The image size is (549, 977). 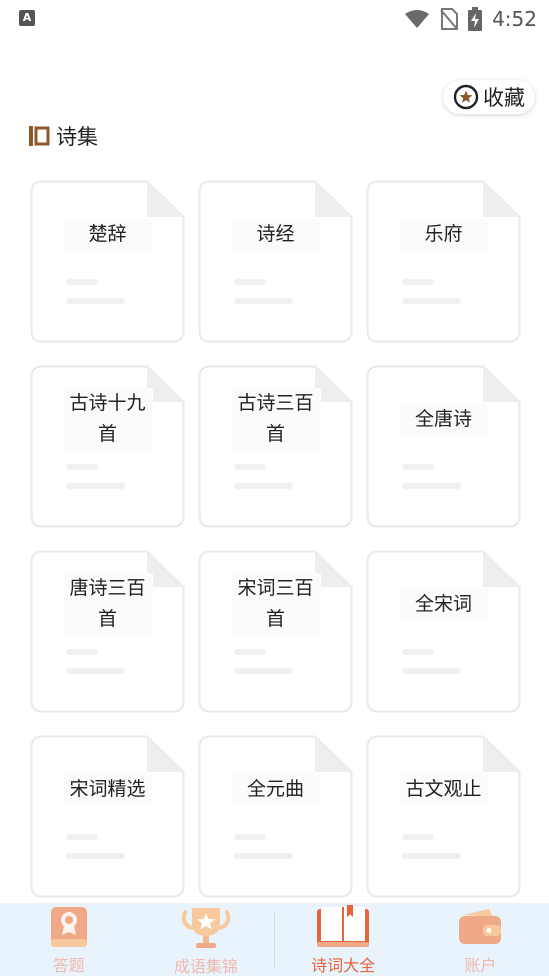 I want to click on collection-card: 古诗三百首, so click(x=275, y=446).